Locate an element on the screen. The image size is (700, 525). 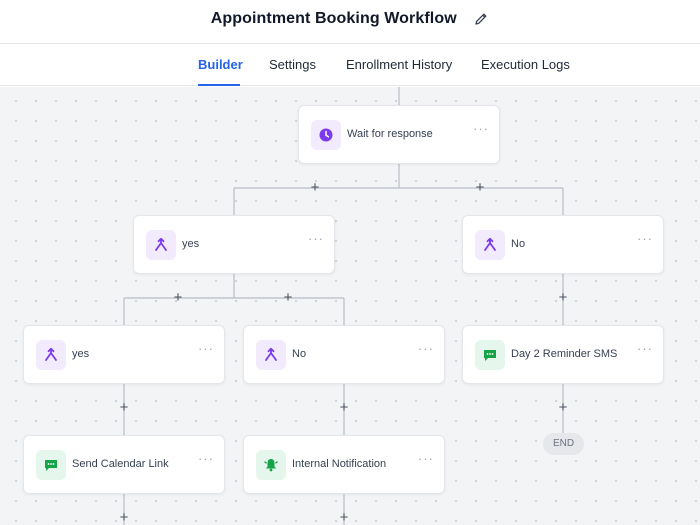
node-wait-for-response: Wait for response ··· is located at coordinates (399, 134).